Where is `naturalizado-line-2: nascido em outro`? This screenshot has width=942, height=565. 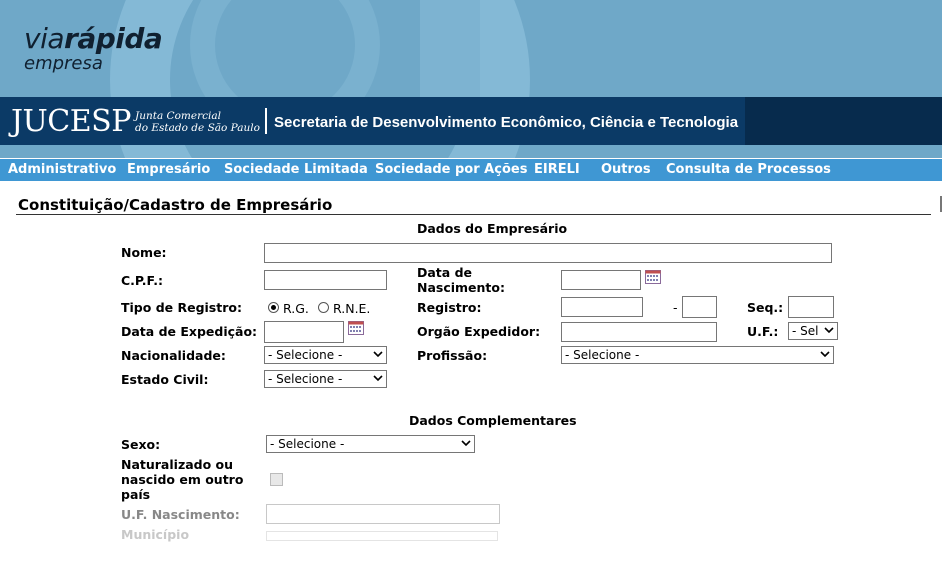 naturalizado-line-2: nascido em outro is located at coordinates (182, 479).